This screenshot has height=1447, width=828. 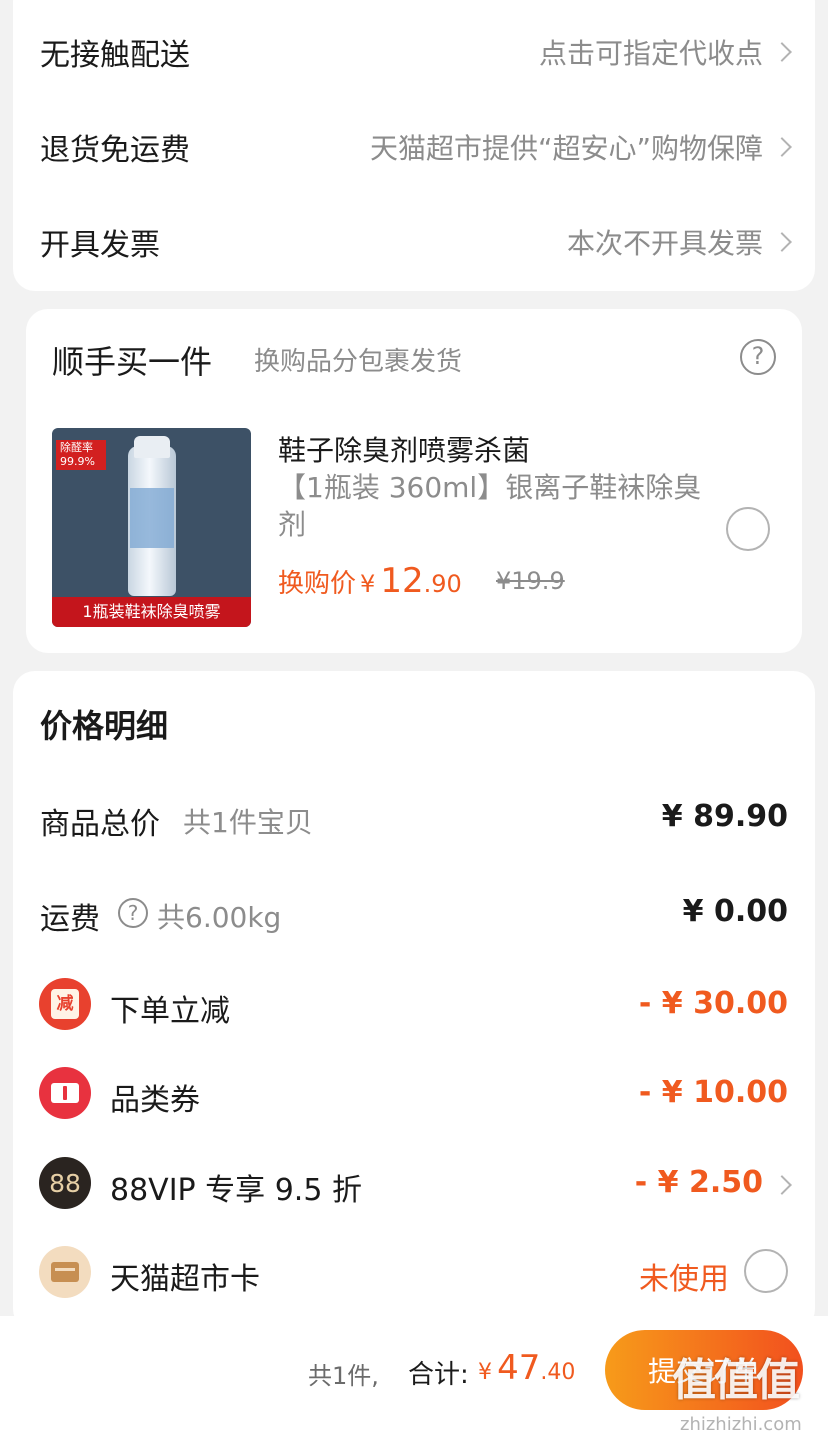 I want to click on supermarket-card-label: 天猫超市卡, so click(x=185, y=1279).